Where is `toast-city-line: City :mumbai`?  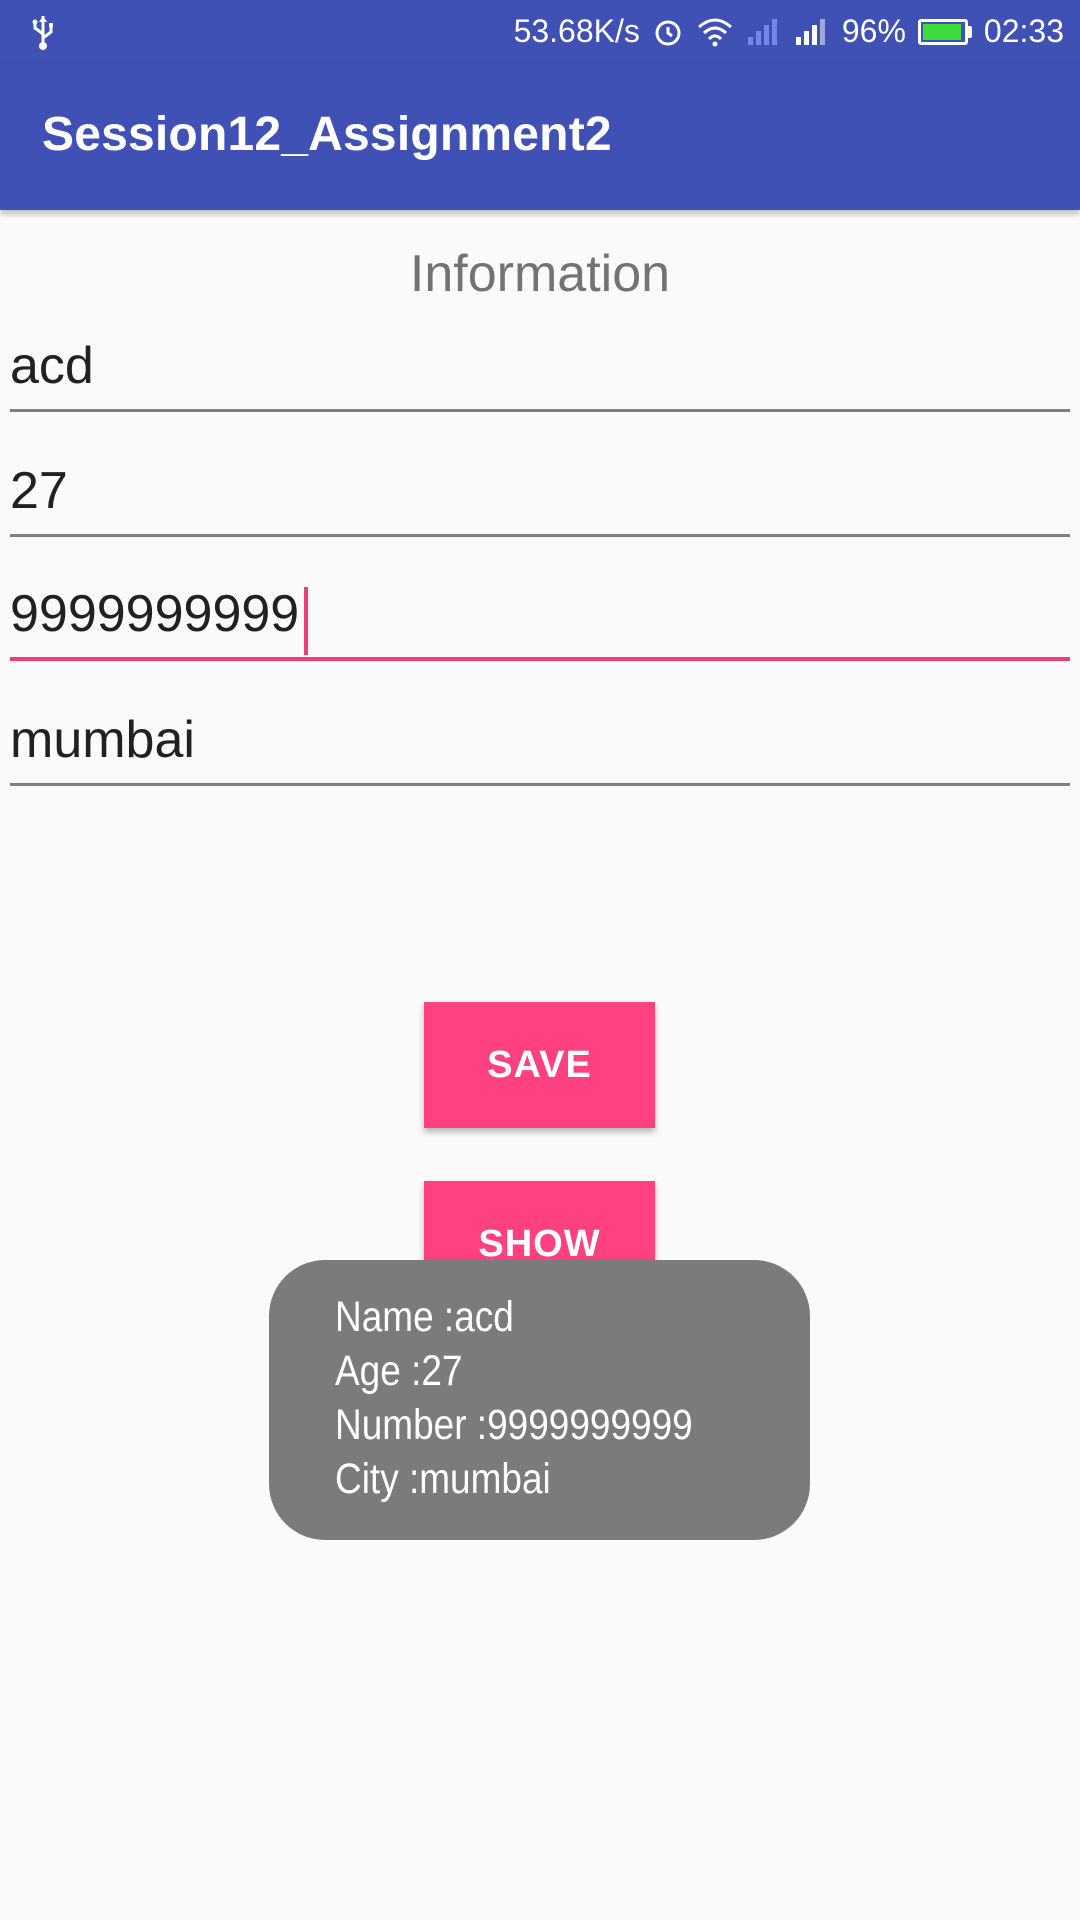 toast-city-line: City :mumbai is located at coordinates (443, 1479).